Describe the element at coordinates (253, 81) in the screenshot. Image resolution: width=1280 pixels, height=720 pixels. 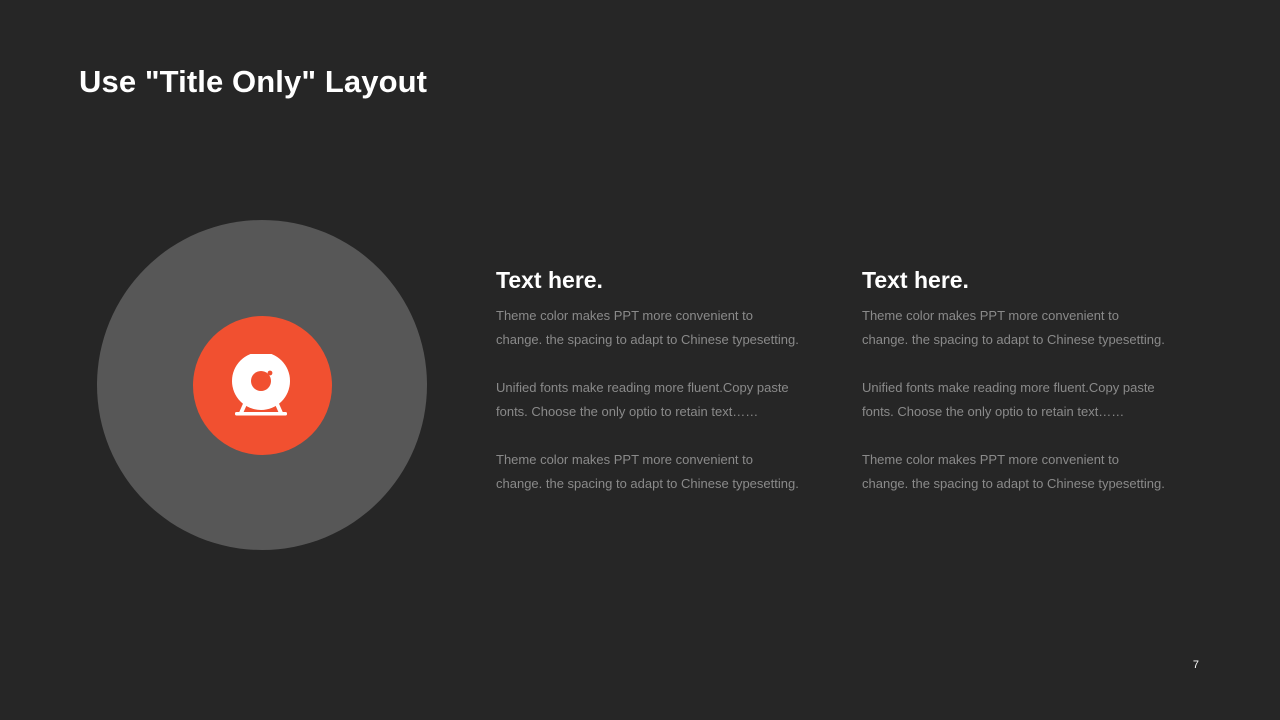
I see `slide-title: Use "Title Only" Layout` at that location.